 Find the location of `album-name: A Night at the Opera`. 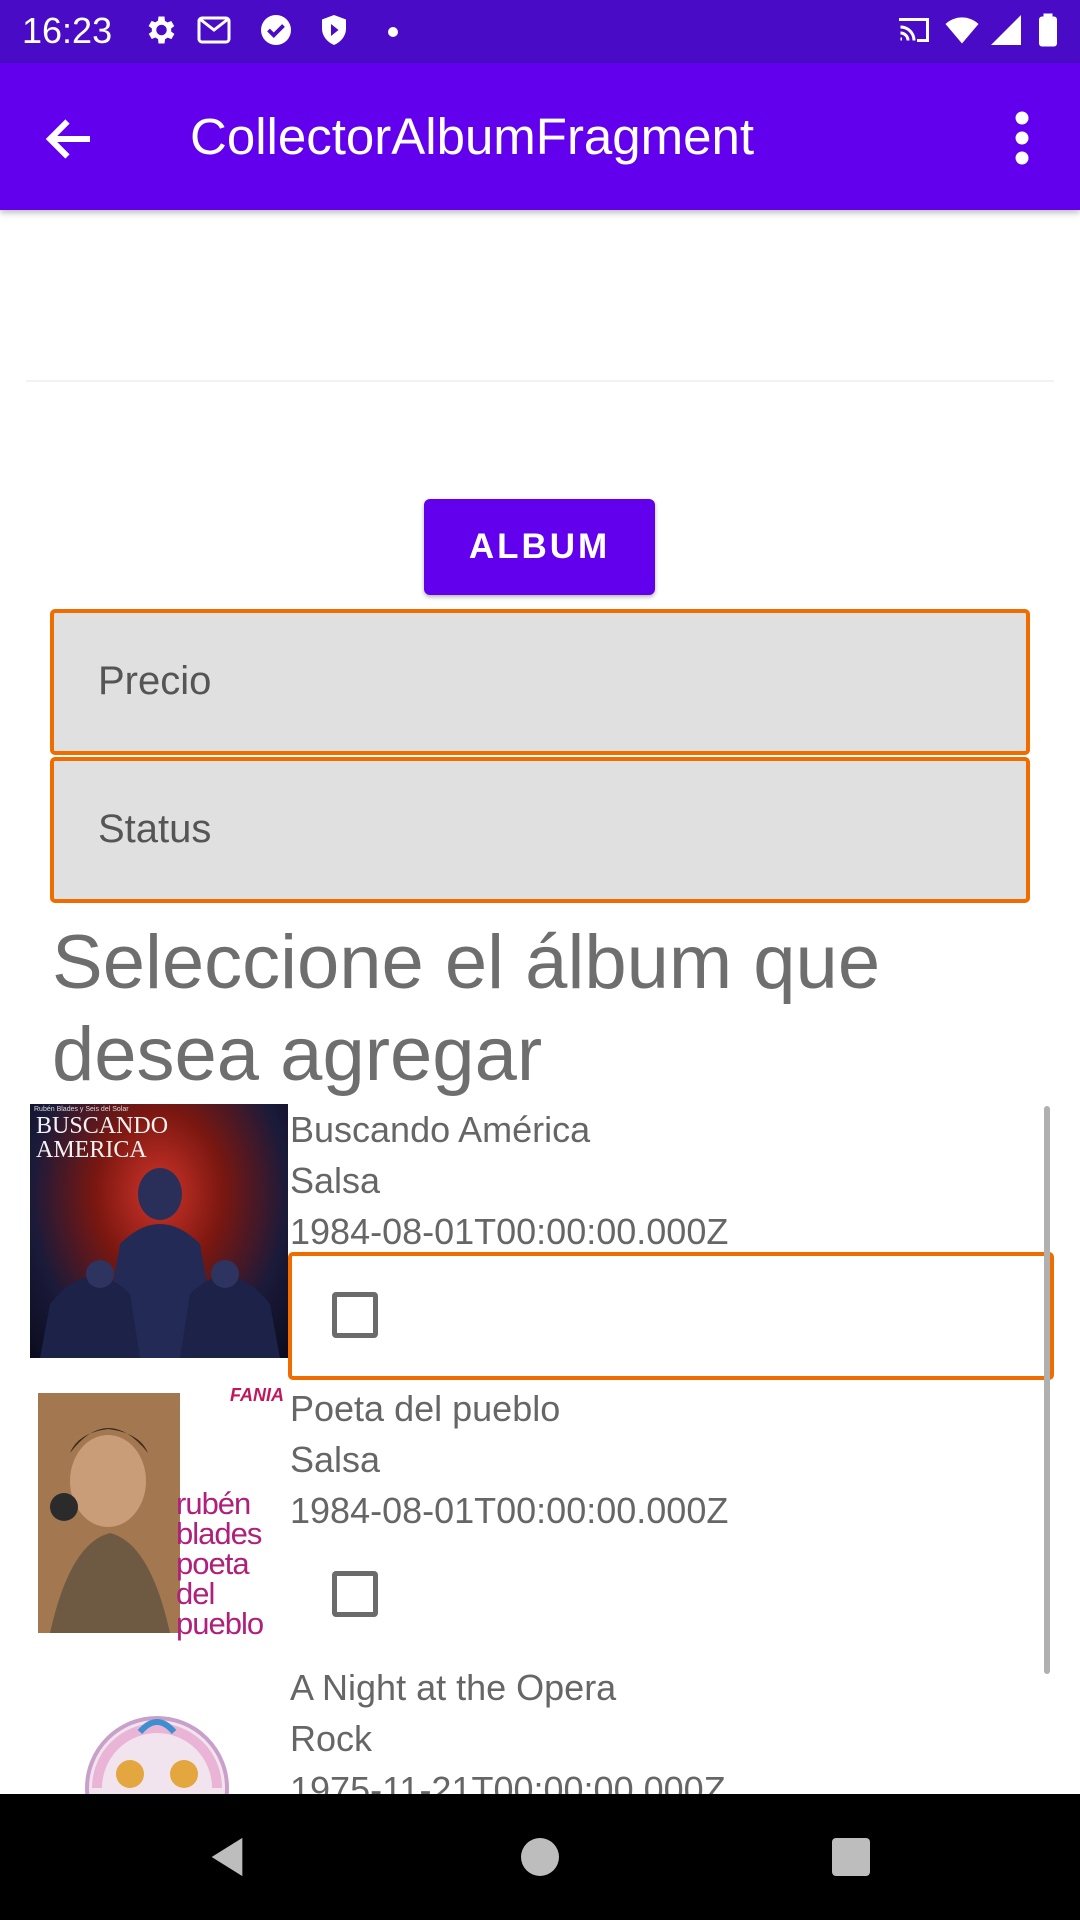

album-name: A Night at the Opera is located at coordinates (453, 1687).